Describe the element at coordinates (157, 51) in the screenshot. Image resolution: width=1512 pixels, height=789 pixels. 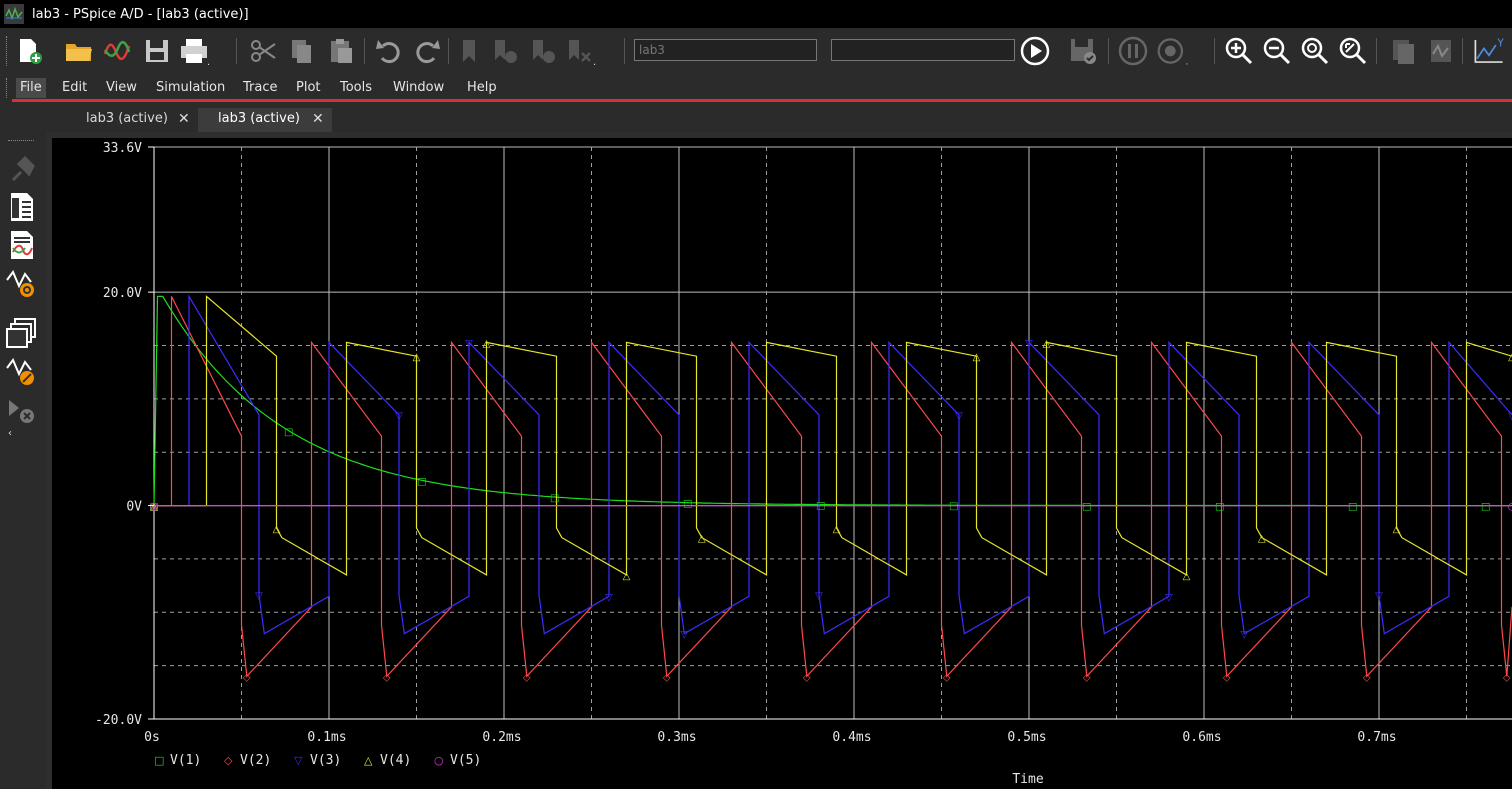
I see `save-icon` at that location.